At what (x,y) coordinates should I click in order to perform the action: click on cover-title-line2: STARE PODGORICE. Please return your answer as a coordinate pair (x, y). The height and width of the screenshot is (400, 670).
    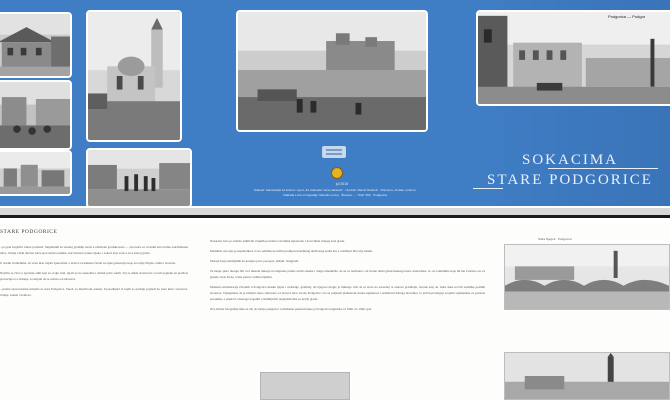
    Looking at the image, I should click on (570, 180).